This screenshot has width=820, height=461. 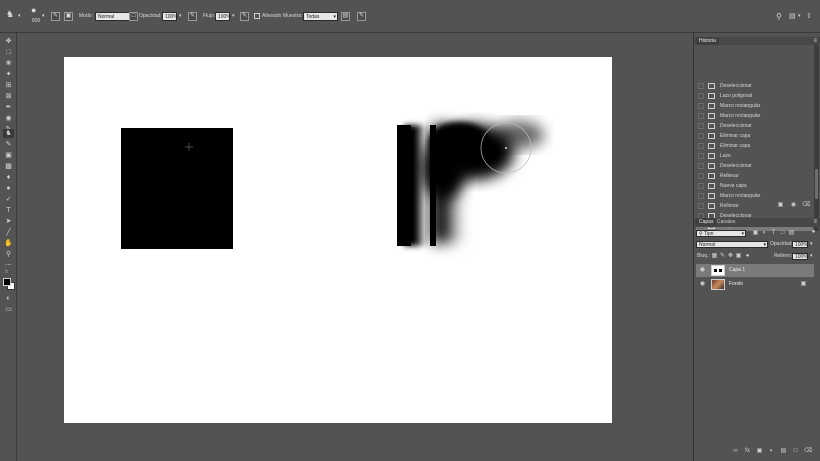 What do you see at coordinates (223, 16) in the screenshot?
I see `flow-field: 100%` at bounding box center [223, 16].